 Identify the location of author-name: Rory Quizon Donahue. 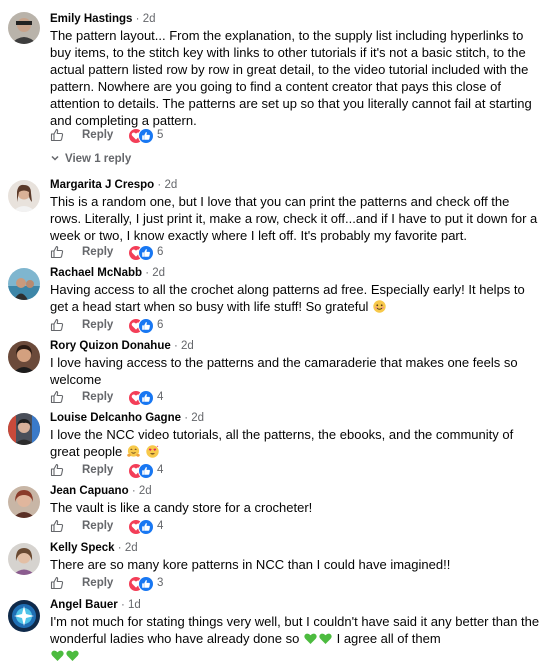
(110, 346).